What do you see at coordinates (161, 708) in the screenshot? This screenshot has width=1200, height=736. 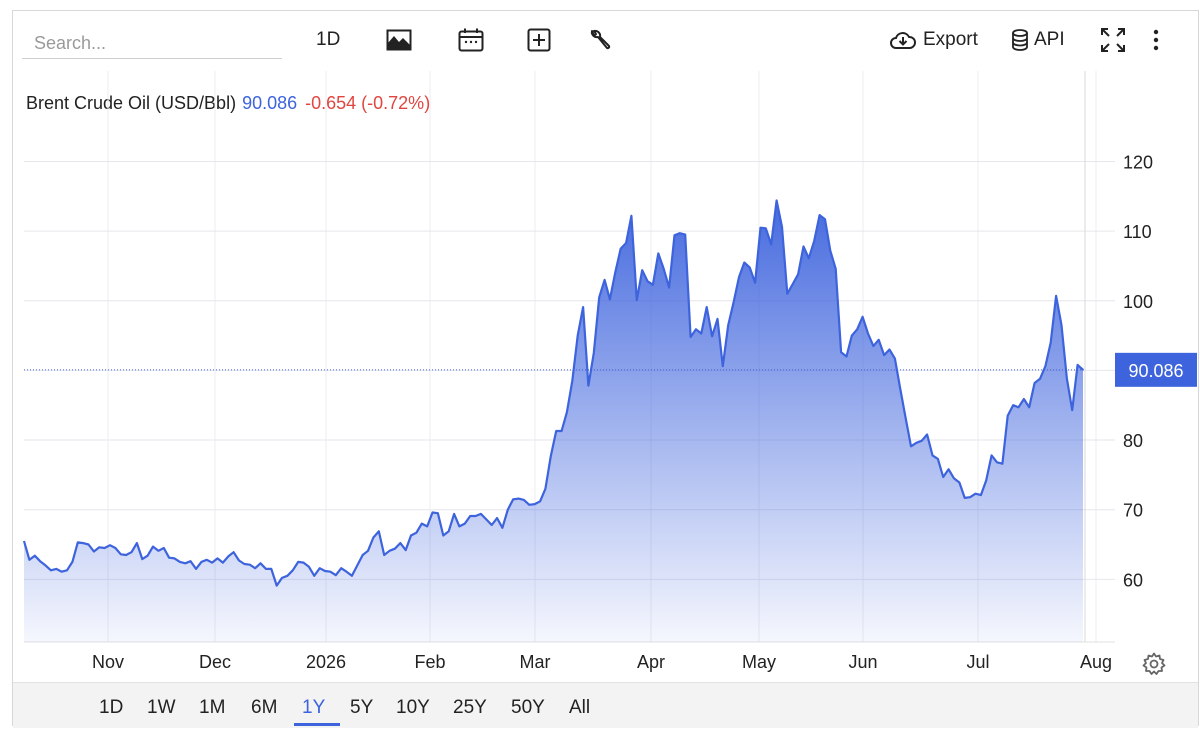 I see `range-tab-1w: 1W` at bounding box center [161, 708].